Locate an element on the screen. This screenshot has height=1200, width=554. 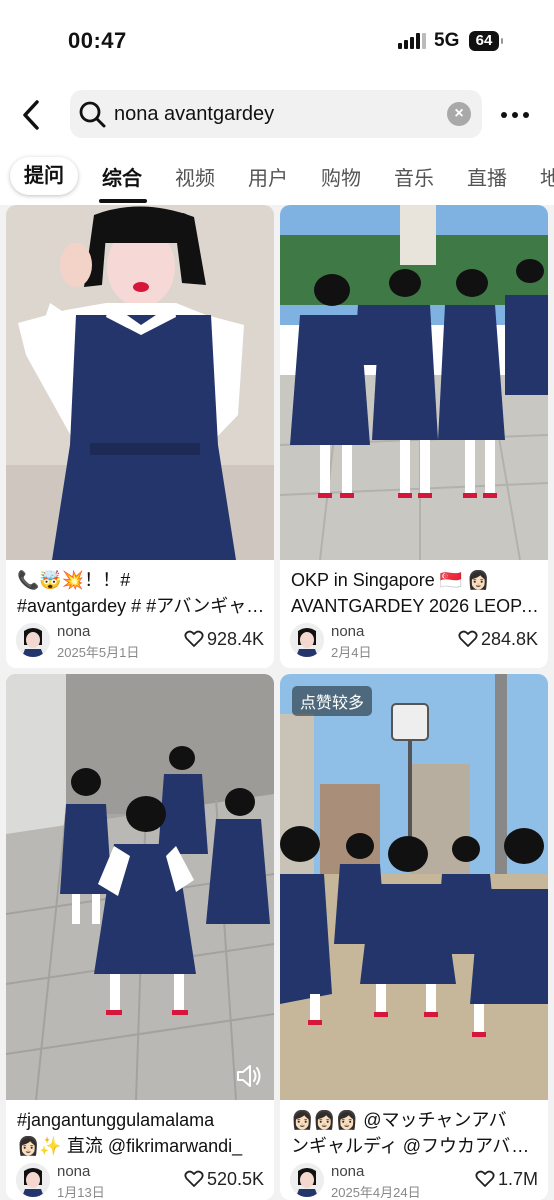
like-count: 928.4K is located at coordinates (224, 639).